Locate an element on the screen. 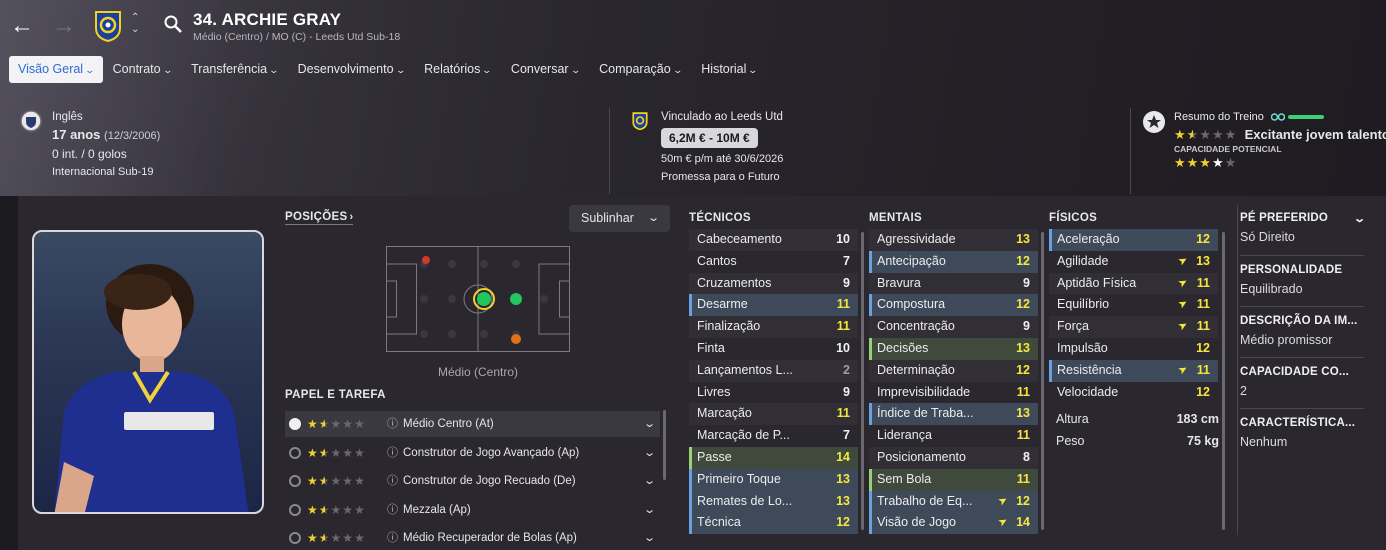 This screenshot has height=550, width=1386. attribute-row: Decisões 13 is located at coordinates (953, 348).